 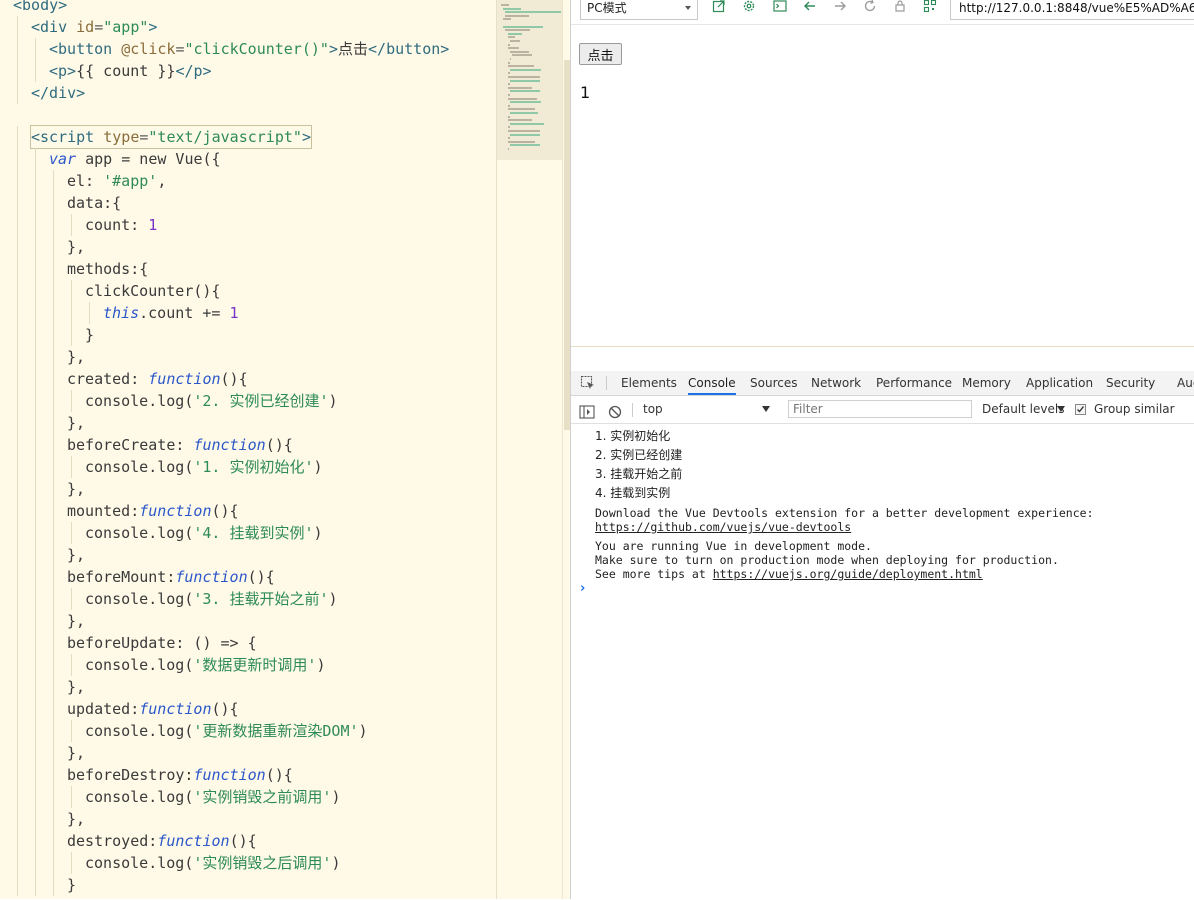 What do you see at coordinates (810, 8) in the screenshot?
I see `back-arrow-icon` at bounding box center [810, 8].